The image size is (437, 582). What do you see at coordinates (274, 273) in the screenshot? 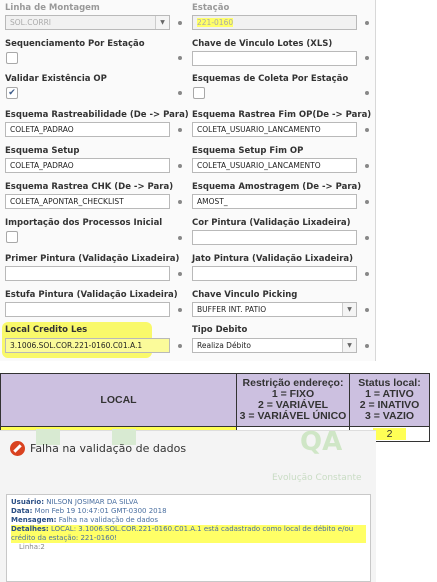
I see `jato-pintura-input` at bounding box center [274, 273].